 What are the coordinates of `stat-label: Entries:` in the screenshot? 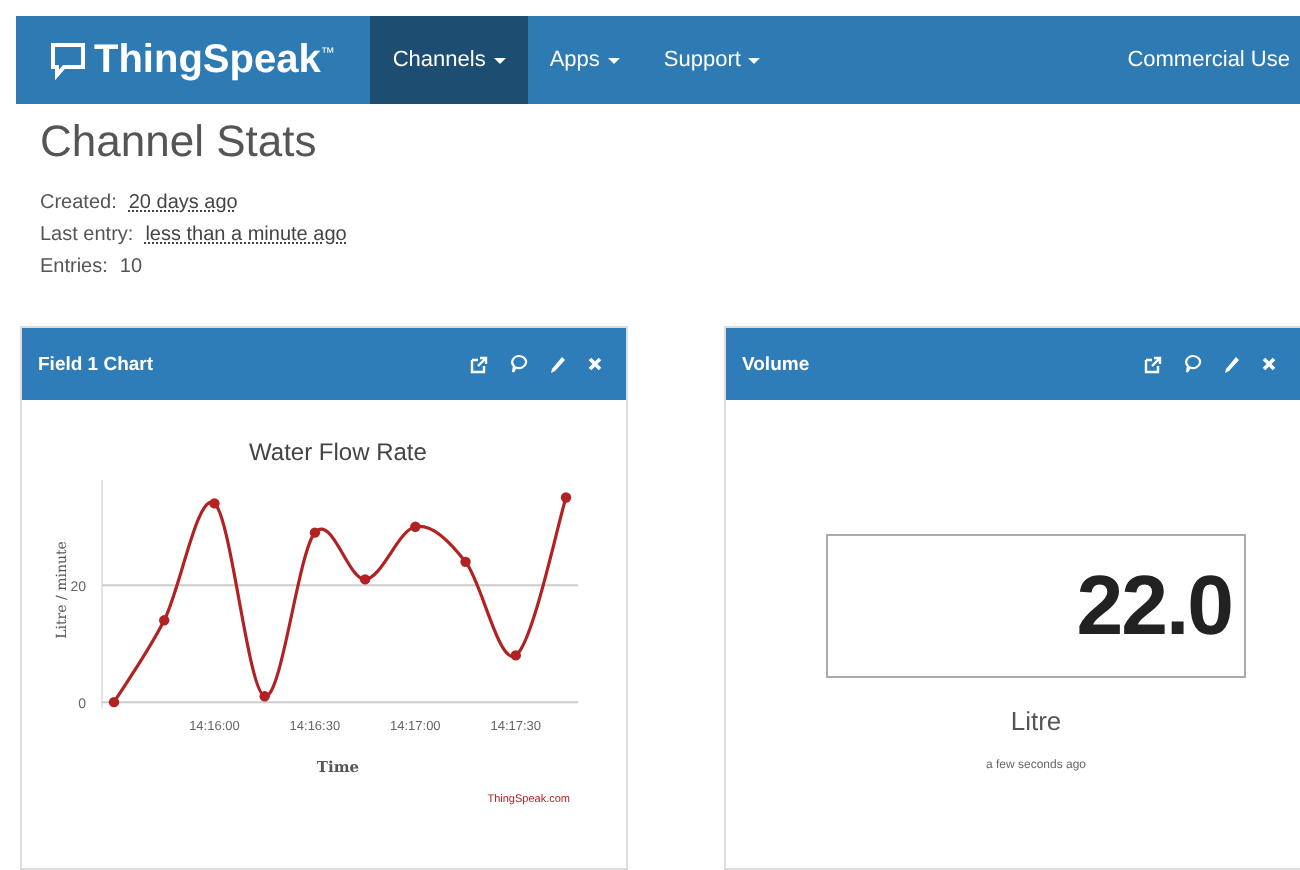 It's located at (74, 267).